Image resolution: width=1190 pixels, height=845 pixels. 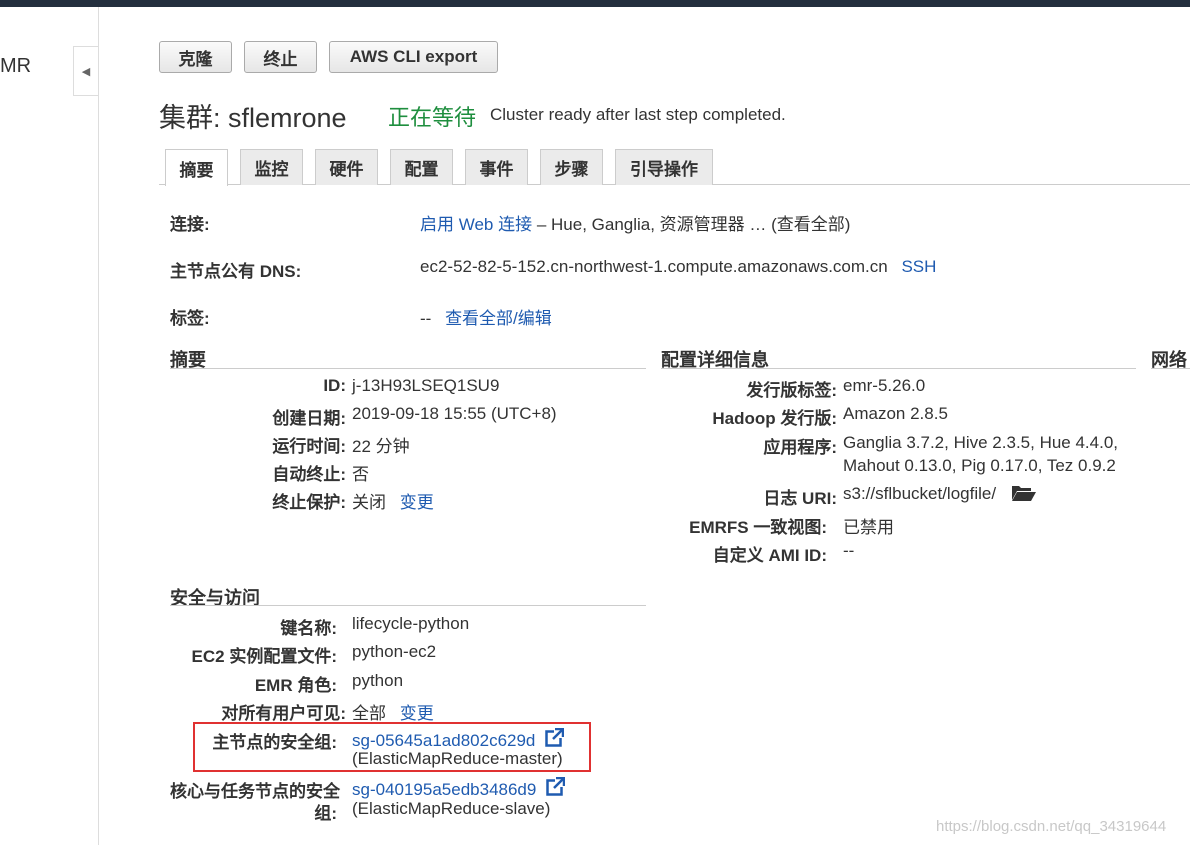 What do you see at coordinates (308, 628) in the screenshot?
I see `key-name-label: 键名称:` at bounding box center [308, 628].